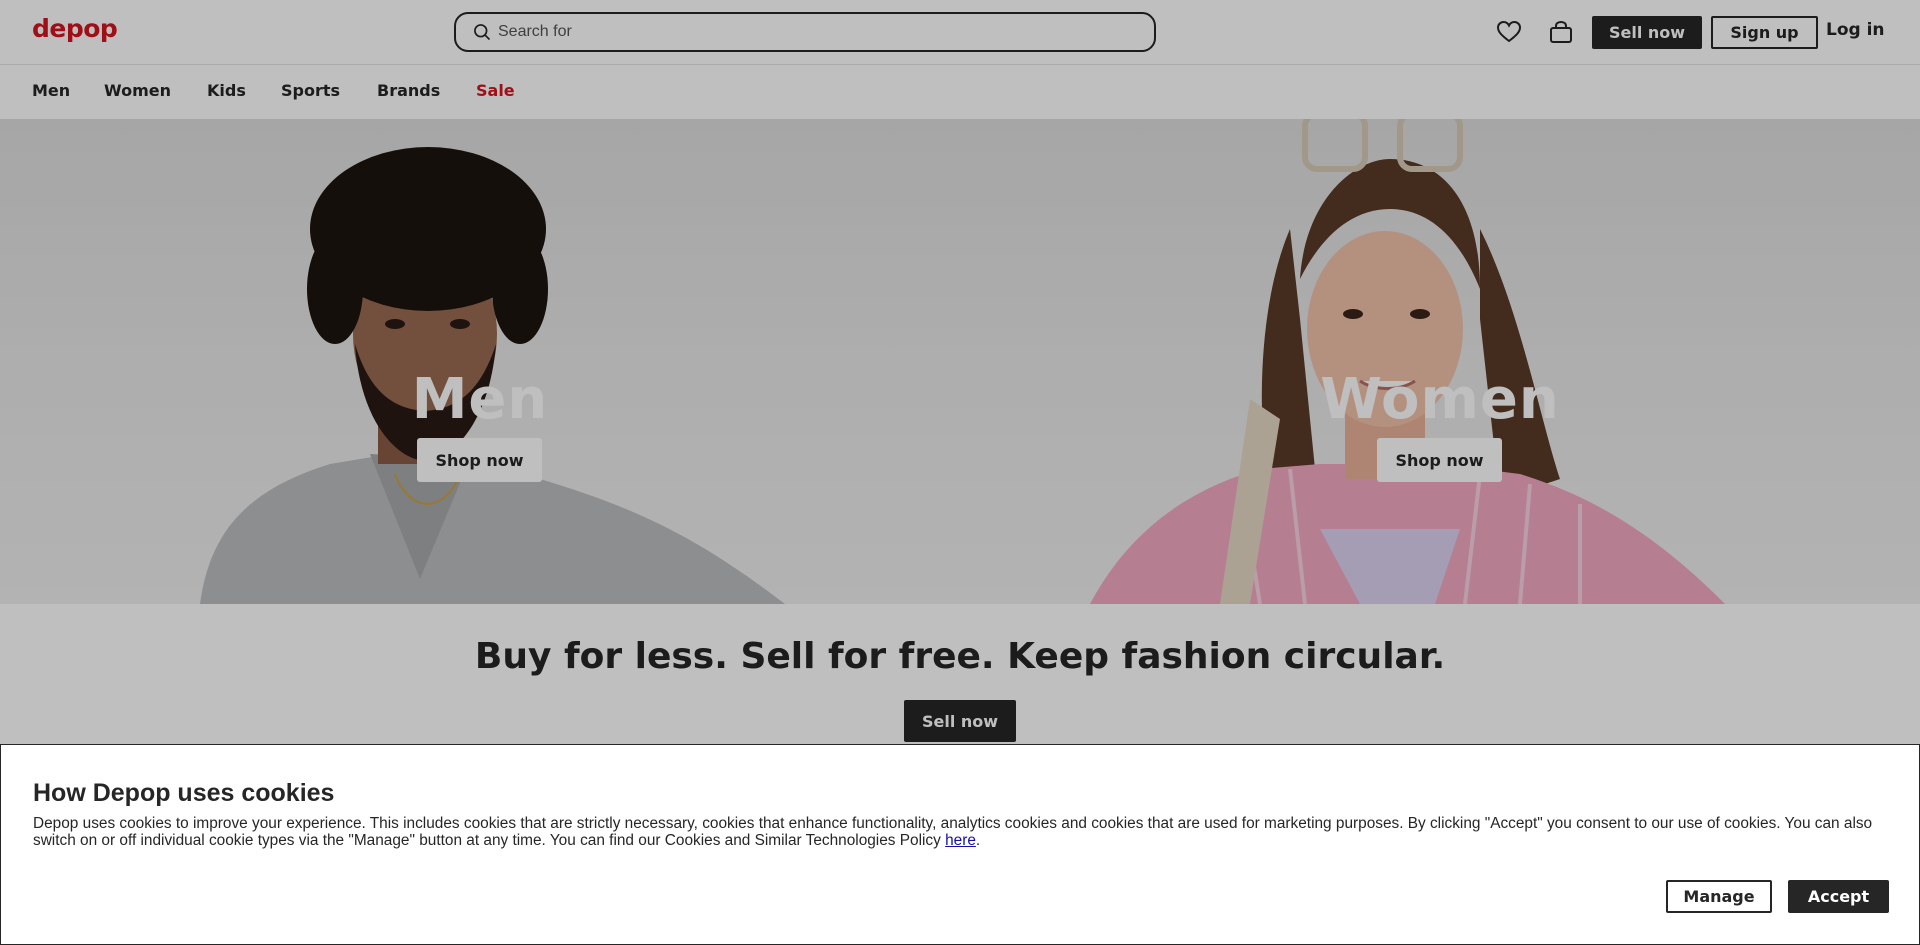 The image size is (1920, 945). Describe the element at coordinates (1719, 896) in the screenshot. I see `cookie-manage-button: Manage` at that location.